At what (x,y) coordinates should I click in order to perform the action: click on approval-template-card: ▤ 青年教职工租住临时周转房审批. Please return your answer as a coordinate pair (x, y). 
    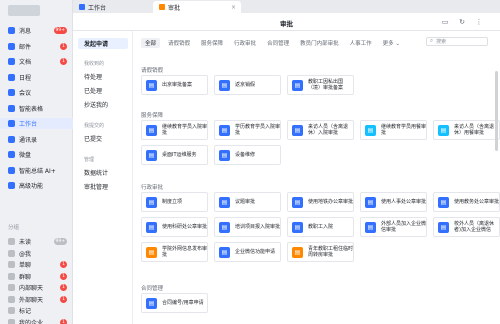
    Looking at the image, I should click on (320, 252).